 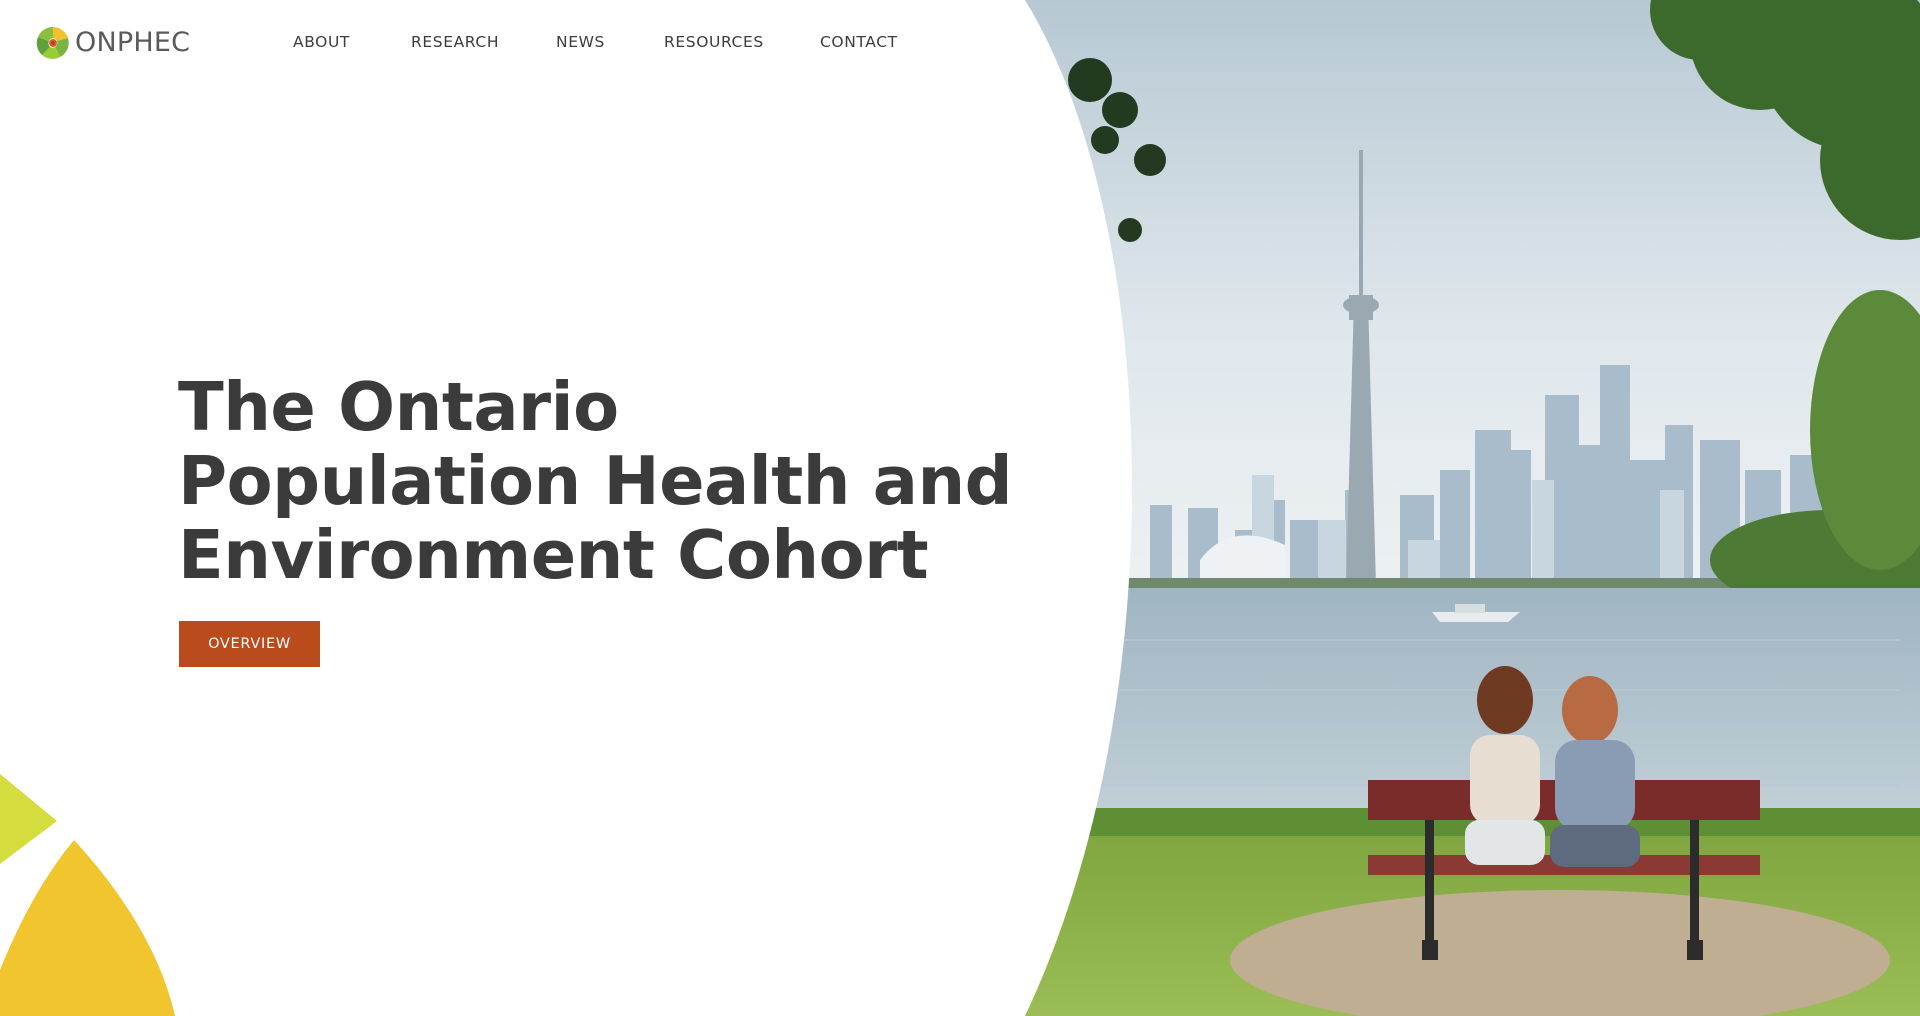 I want to click on nav-research: RESEARCH, so click(x=455, y=42).